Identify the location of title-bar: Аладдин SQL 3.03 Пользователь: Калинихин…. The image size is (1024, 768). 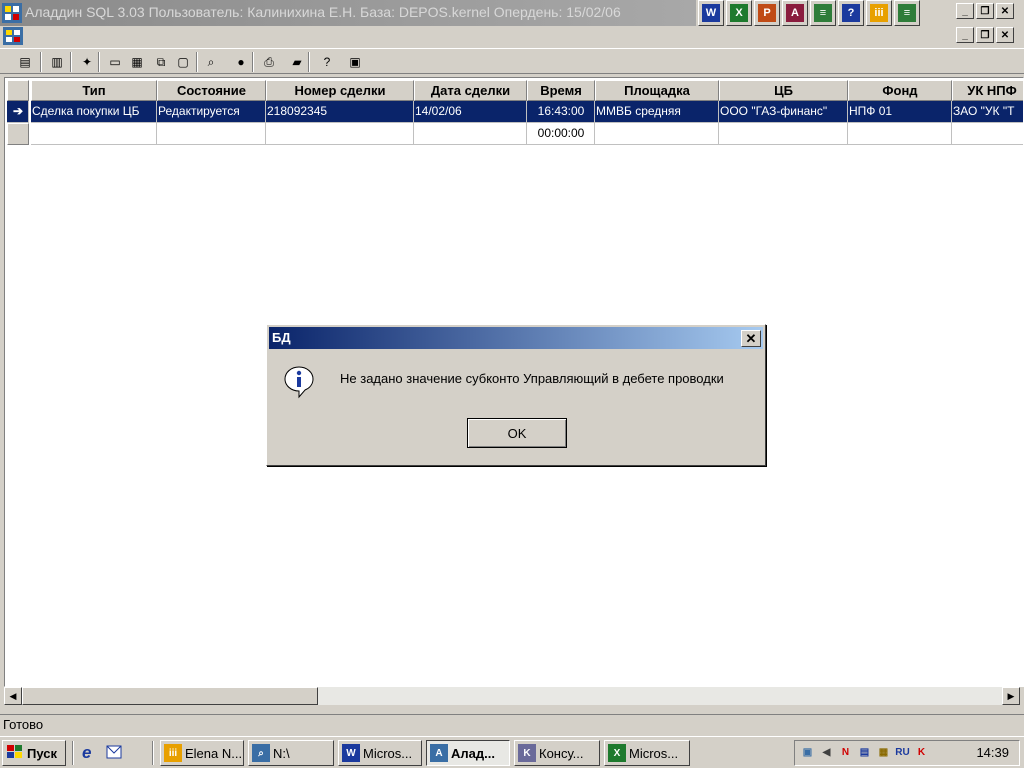
(348, 13).